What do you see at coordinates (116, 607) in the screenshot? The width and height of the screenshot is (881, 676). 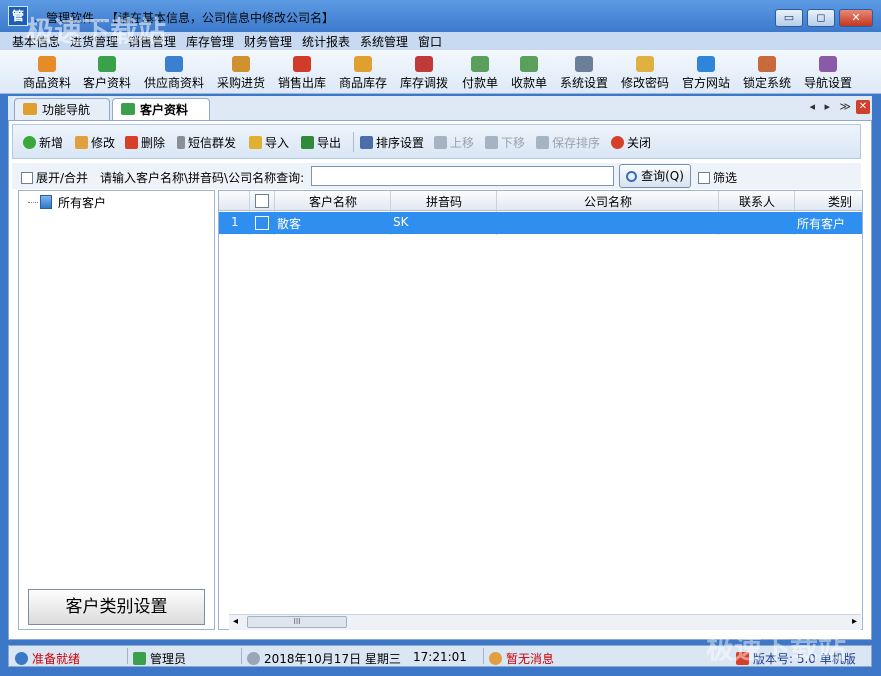 I see `customer-category-settings-button: 客户类别设置` at bounding box center [116, 607].